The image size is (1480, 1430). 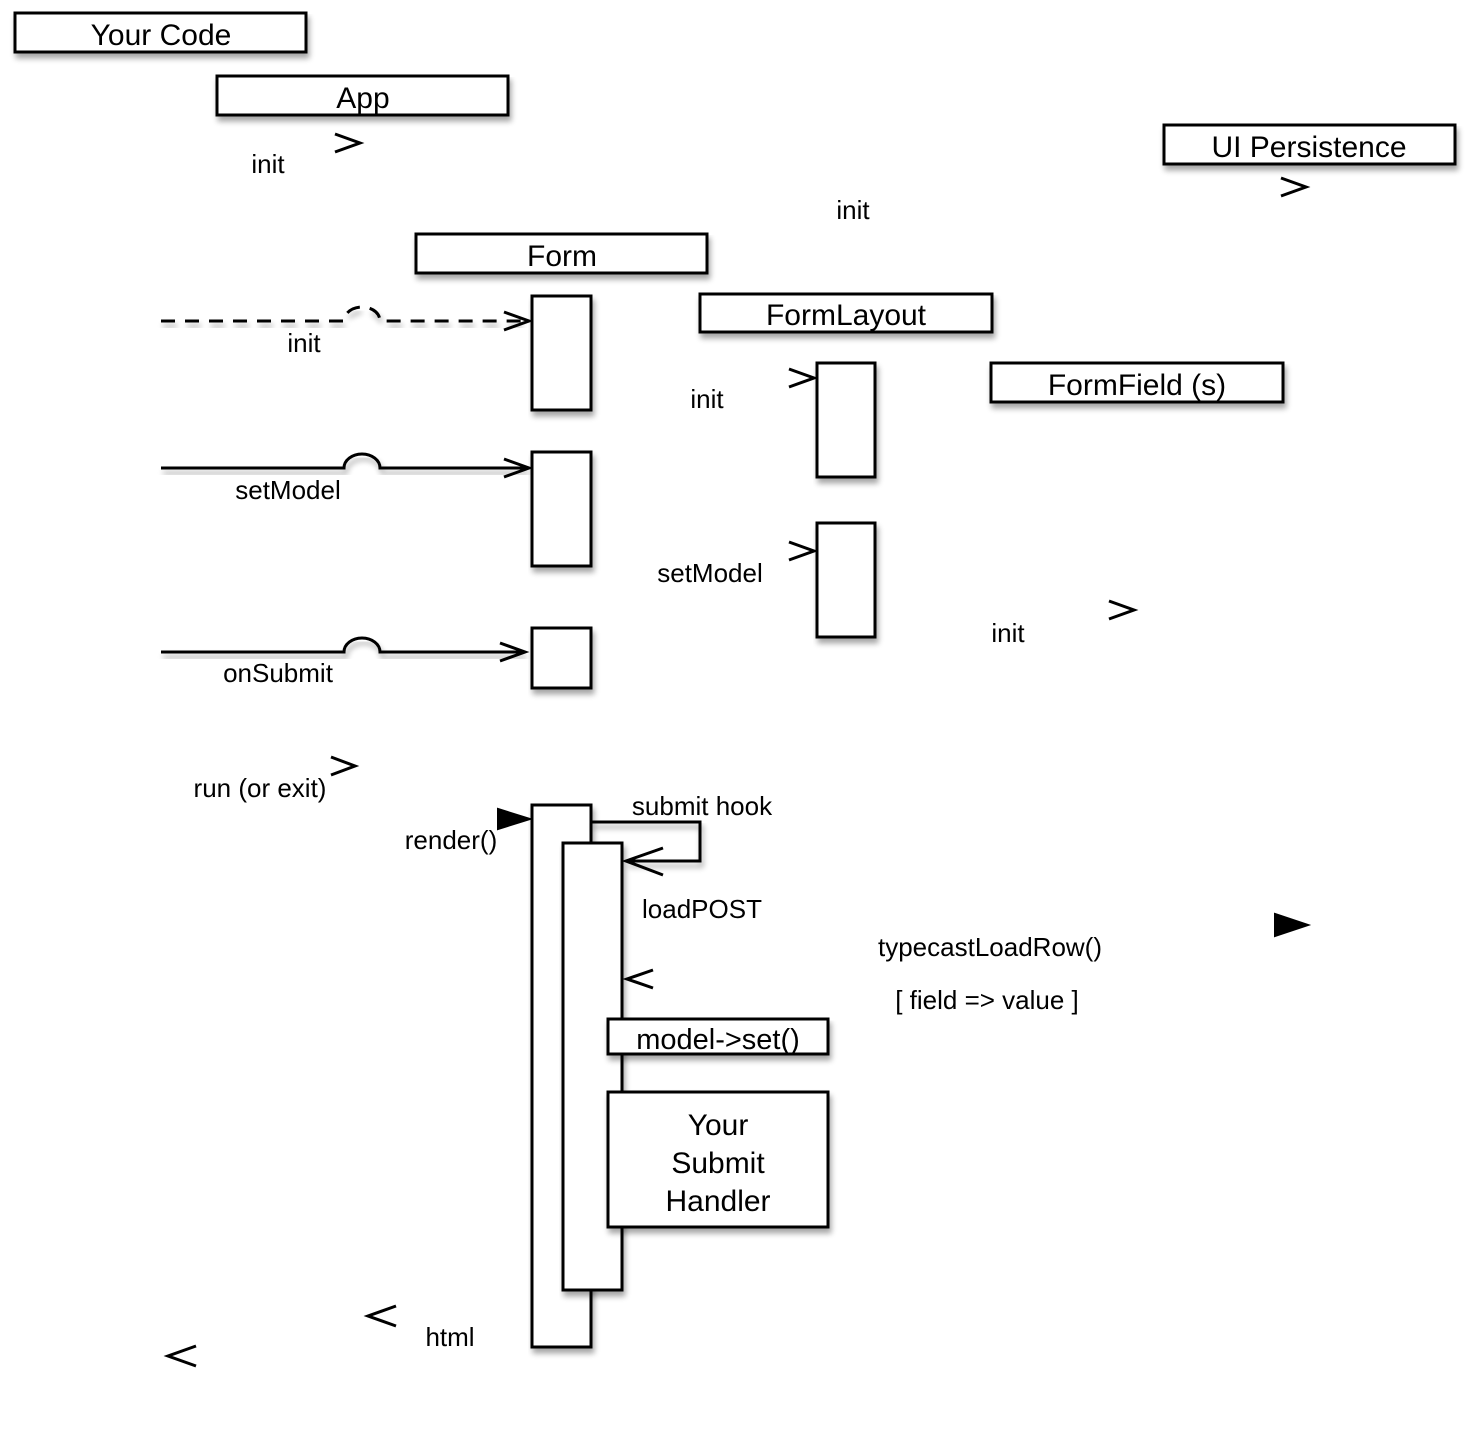 I want to click on message-init-app: init, so click(x=263, y=155).